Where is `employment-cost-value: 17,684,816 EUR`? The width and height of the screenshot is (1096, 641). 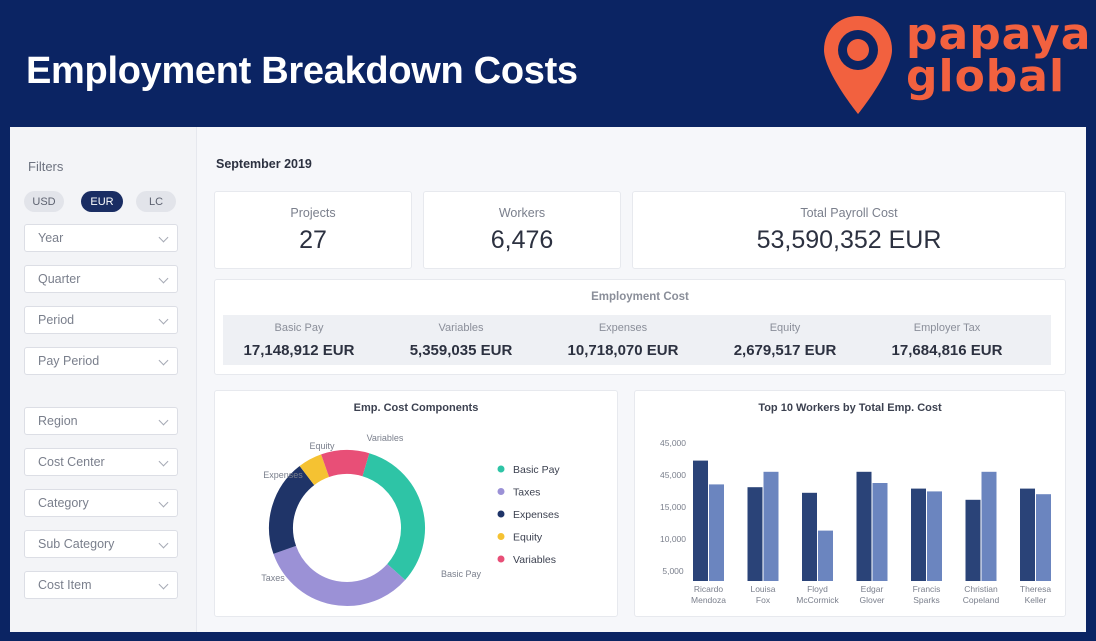
employment-cost-value: 17,684,816 EUR is located at coordinates (947, 350).